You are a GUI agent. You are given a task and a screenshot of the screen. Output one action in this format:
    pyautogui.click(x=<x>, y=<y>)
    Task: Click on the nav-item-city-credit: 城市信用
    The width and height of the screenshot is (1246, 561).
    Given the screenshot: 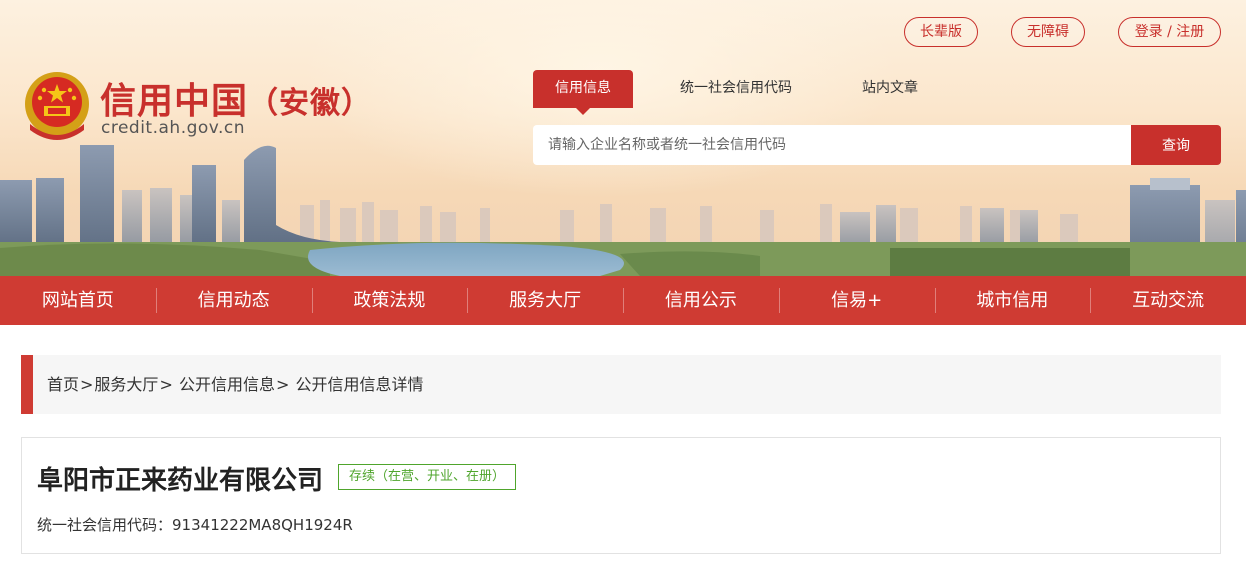 What is the action you would take?
    pyautogui.click(x=1012, y=300)
    